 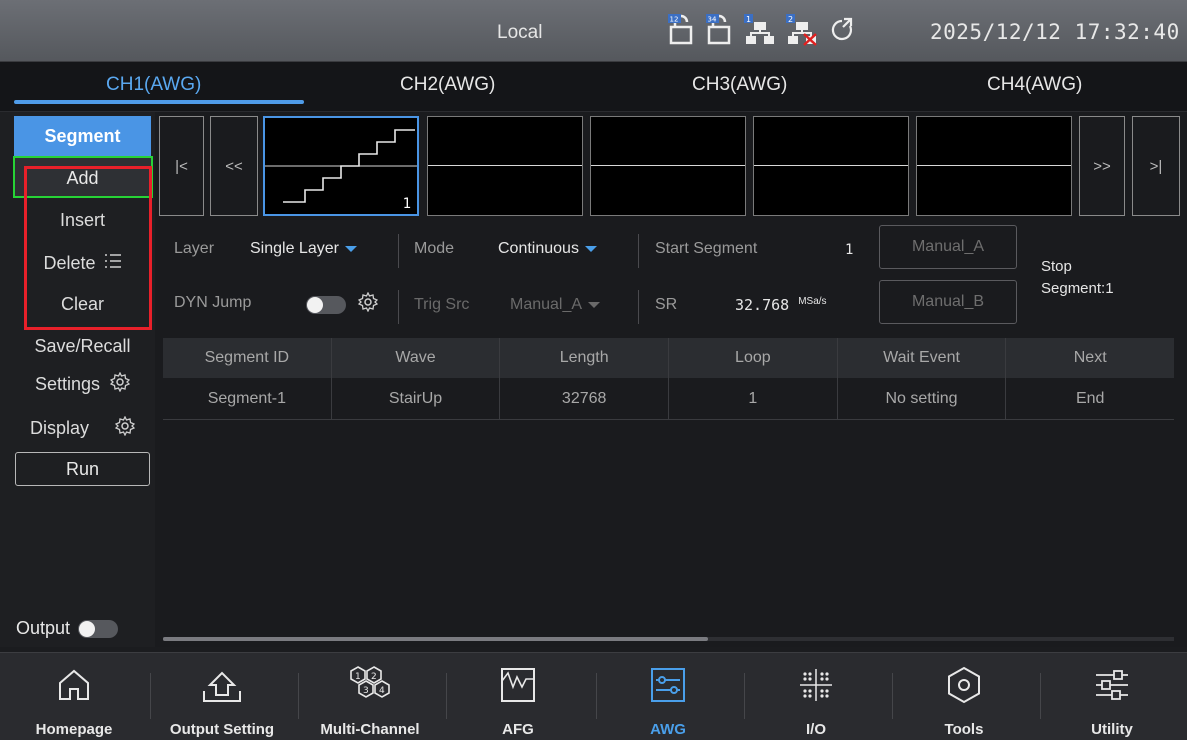 I want to click on manual-b-button: Manual_B, so click(x=948, y=302).